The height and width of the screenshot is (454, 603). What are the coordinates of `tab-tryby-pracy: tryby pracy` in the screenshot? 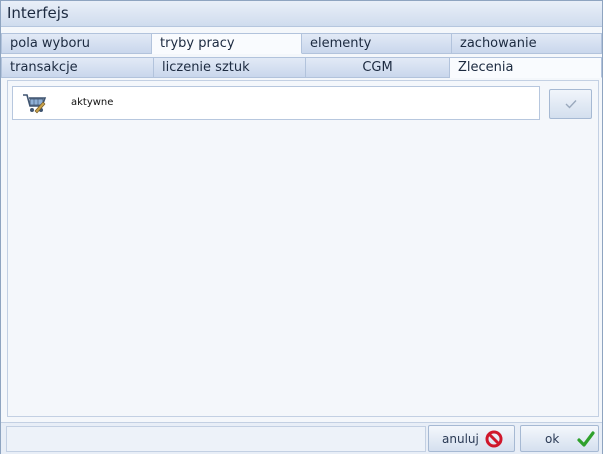 It's located at (227, 43).